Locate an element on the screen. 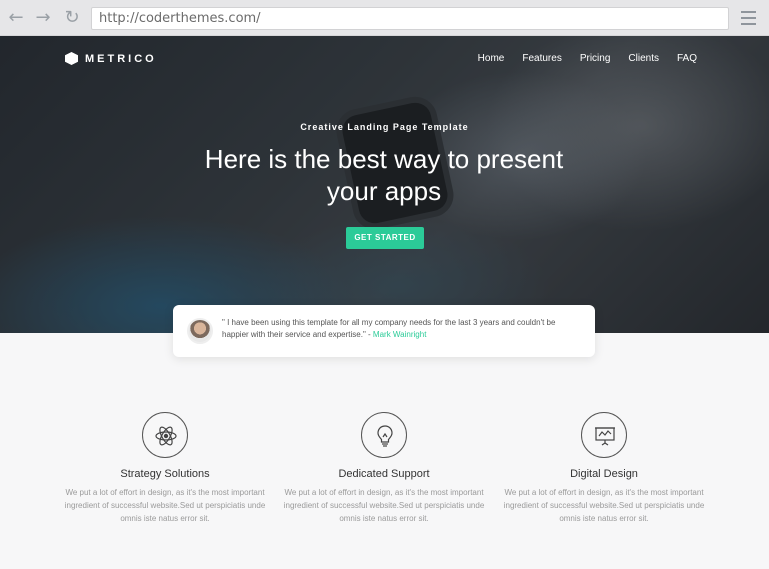  browser-toolbar: ← → ↻ http://coderthemes.com/ is located at coordinates (384, 18).